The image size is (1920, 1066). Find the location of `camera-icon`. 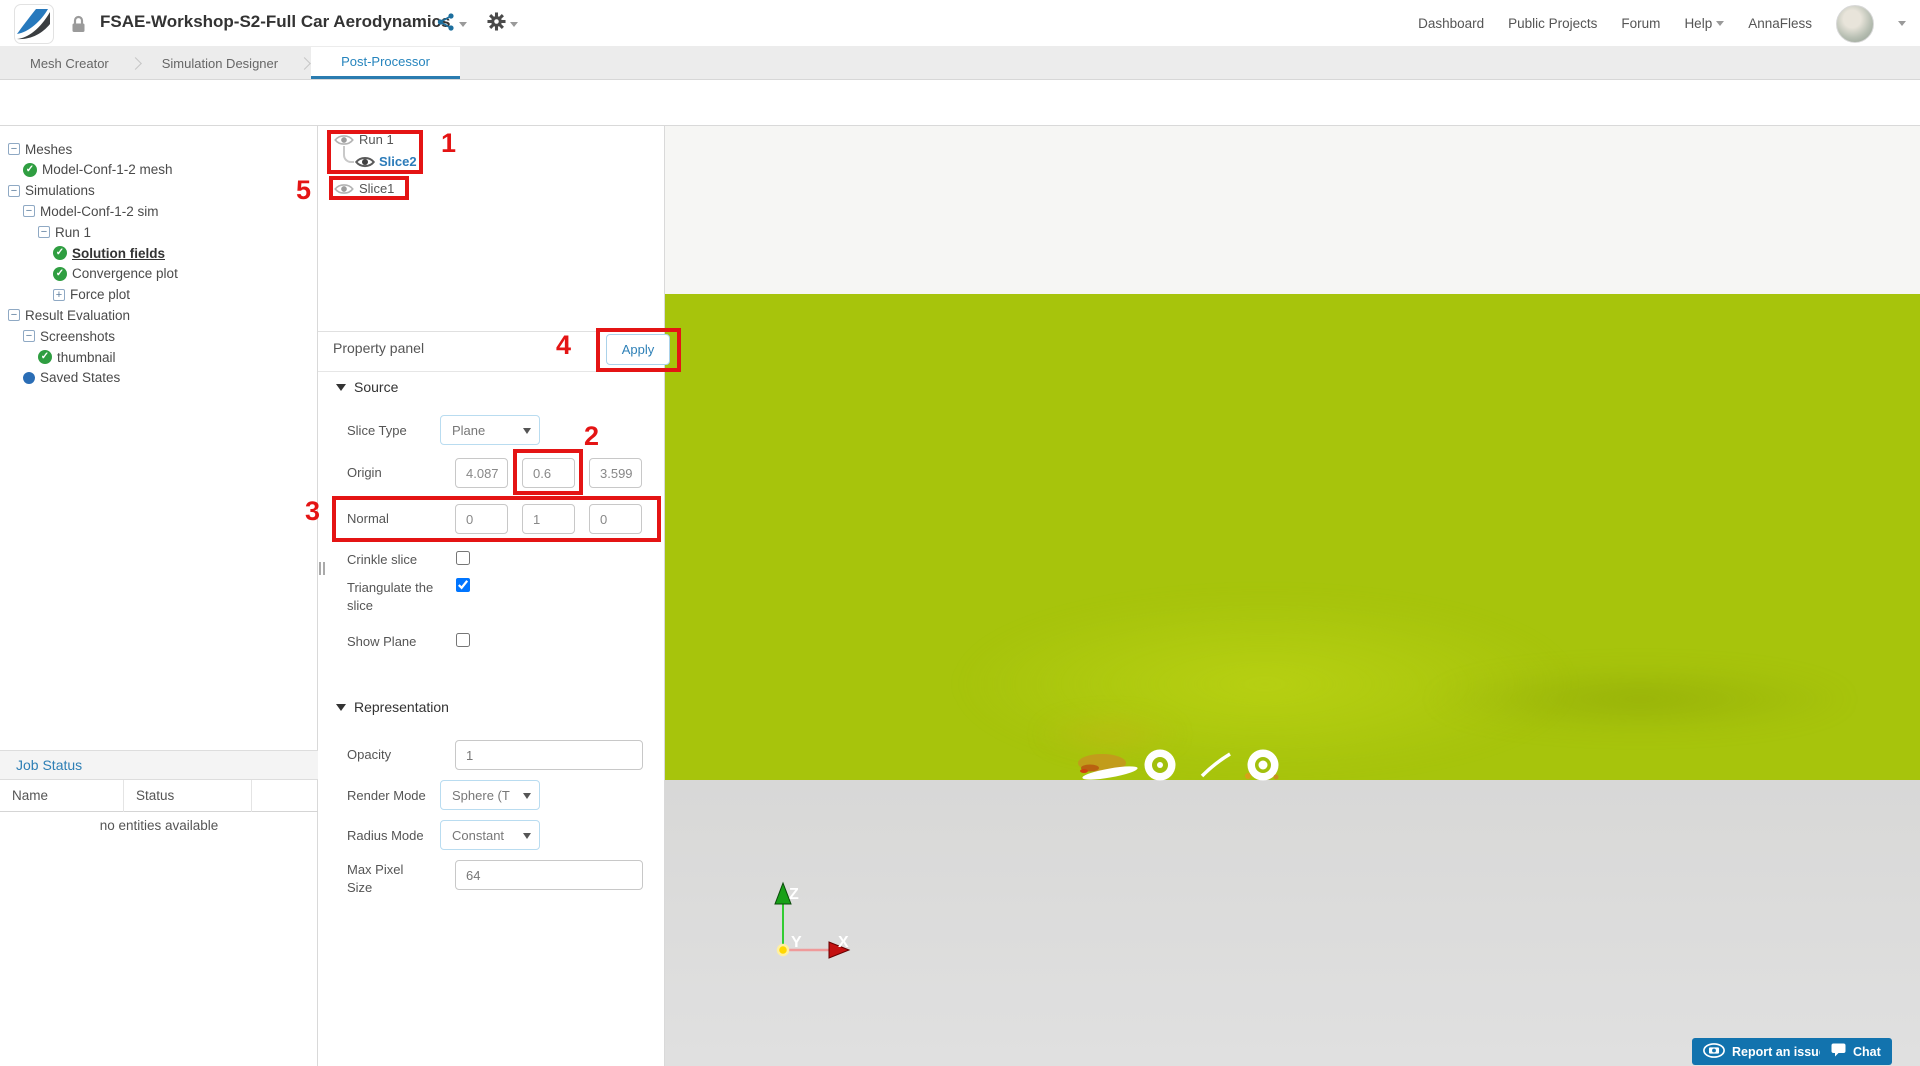

camera-icon is located at coordinates (1714, 1051).